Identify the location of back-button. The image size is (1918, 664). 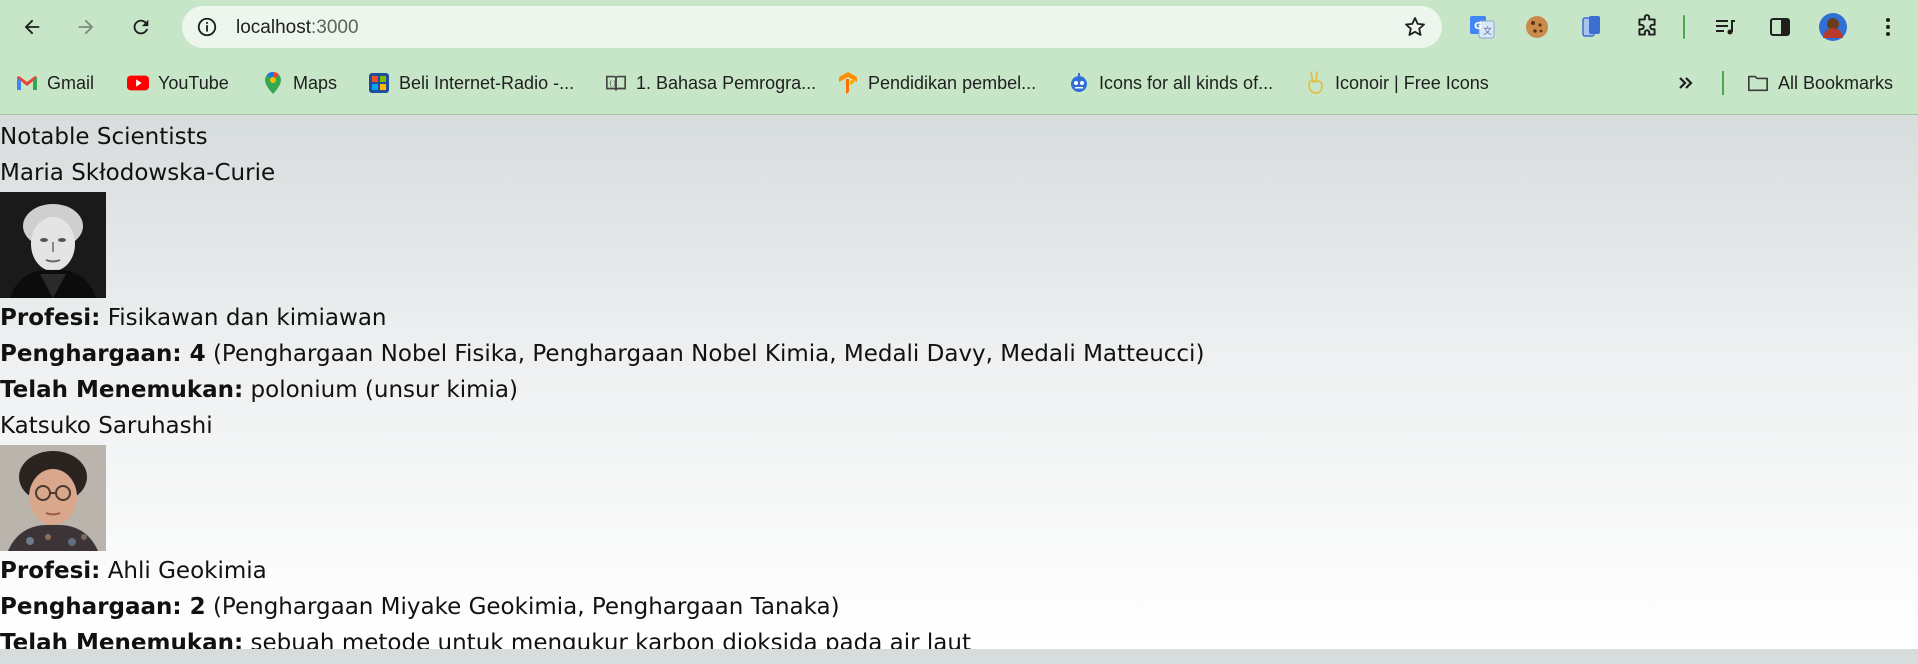
(32, 27).